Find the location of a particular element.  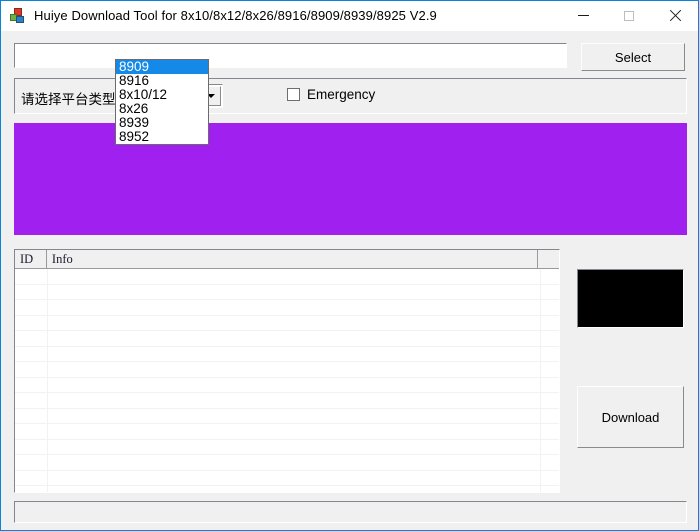

emergency-checkbox-box is located at coordinates (293, 94).